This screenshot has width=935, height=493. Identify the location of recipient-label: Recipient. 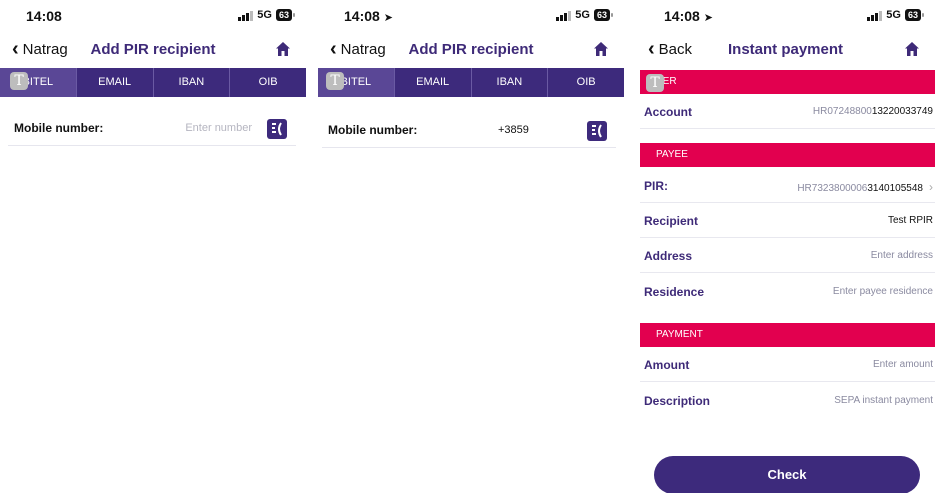
(671, 221).